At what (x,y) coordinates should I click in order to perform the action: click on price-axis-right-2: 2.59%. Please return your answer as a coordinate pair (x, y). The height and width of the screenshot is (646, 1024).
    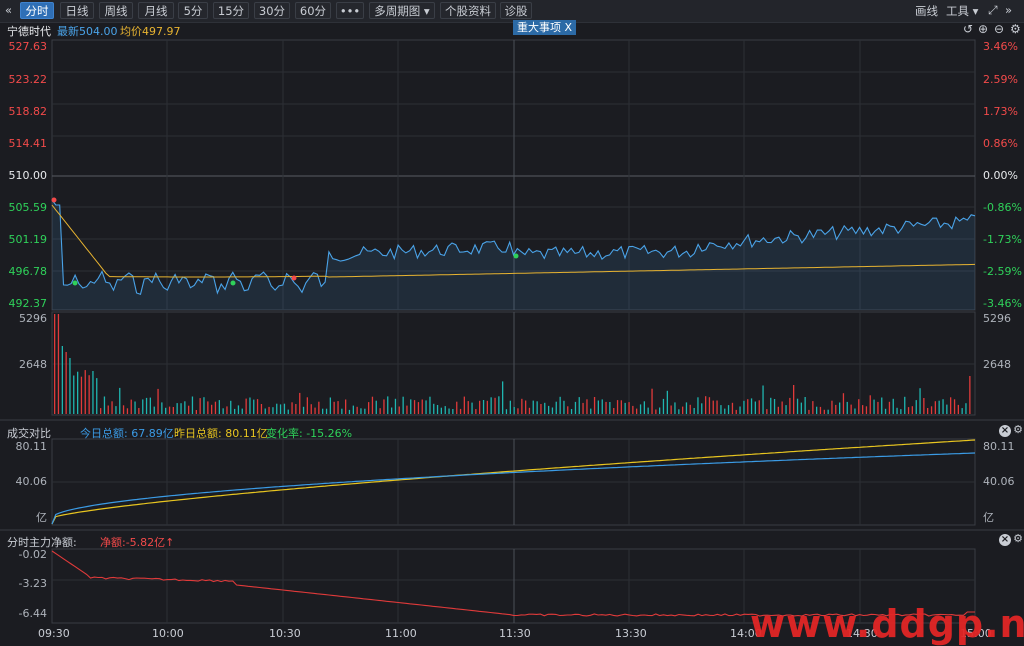
    Looking at the image, I should click on (1000, 79).